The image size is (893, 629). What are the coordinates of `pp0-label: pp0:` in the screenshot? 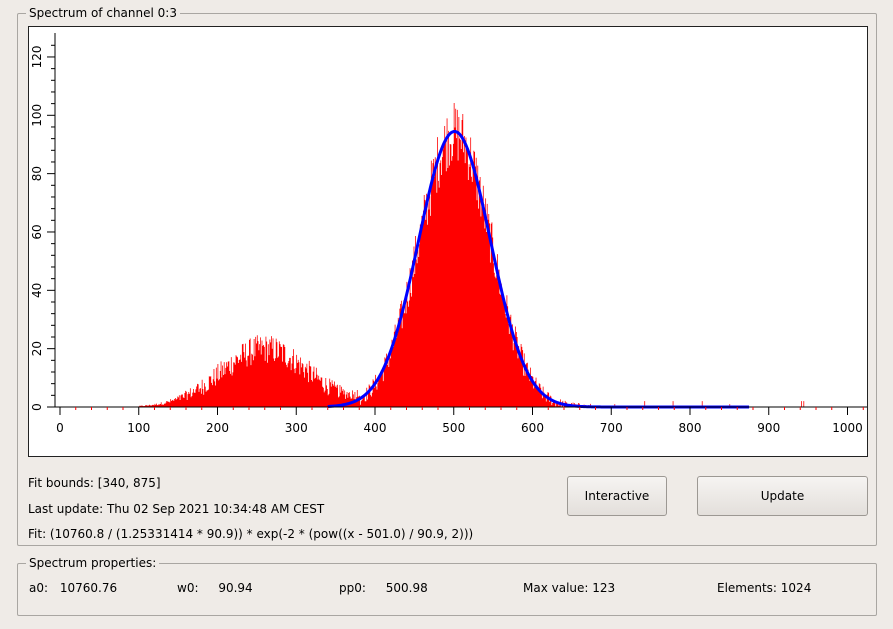 It's located at (352, 588).